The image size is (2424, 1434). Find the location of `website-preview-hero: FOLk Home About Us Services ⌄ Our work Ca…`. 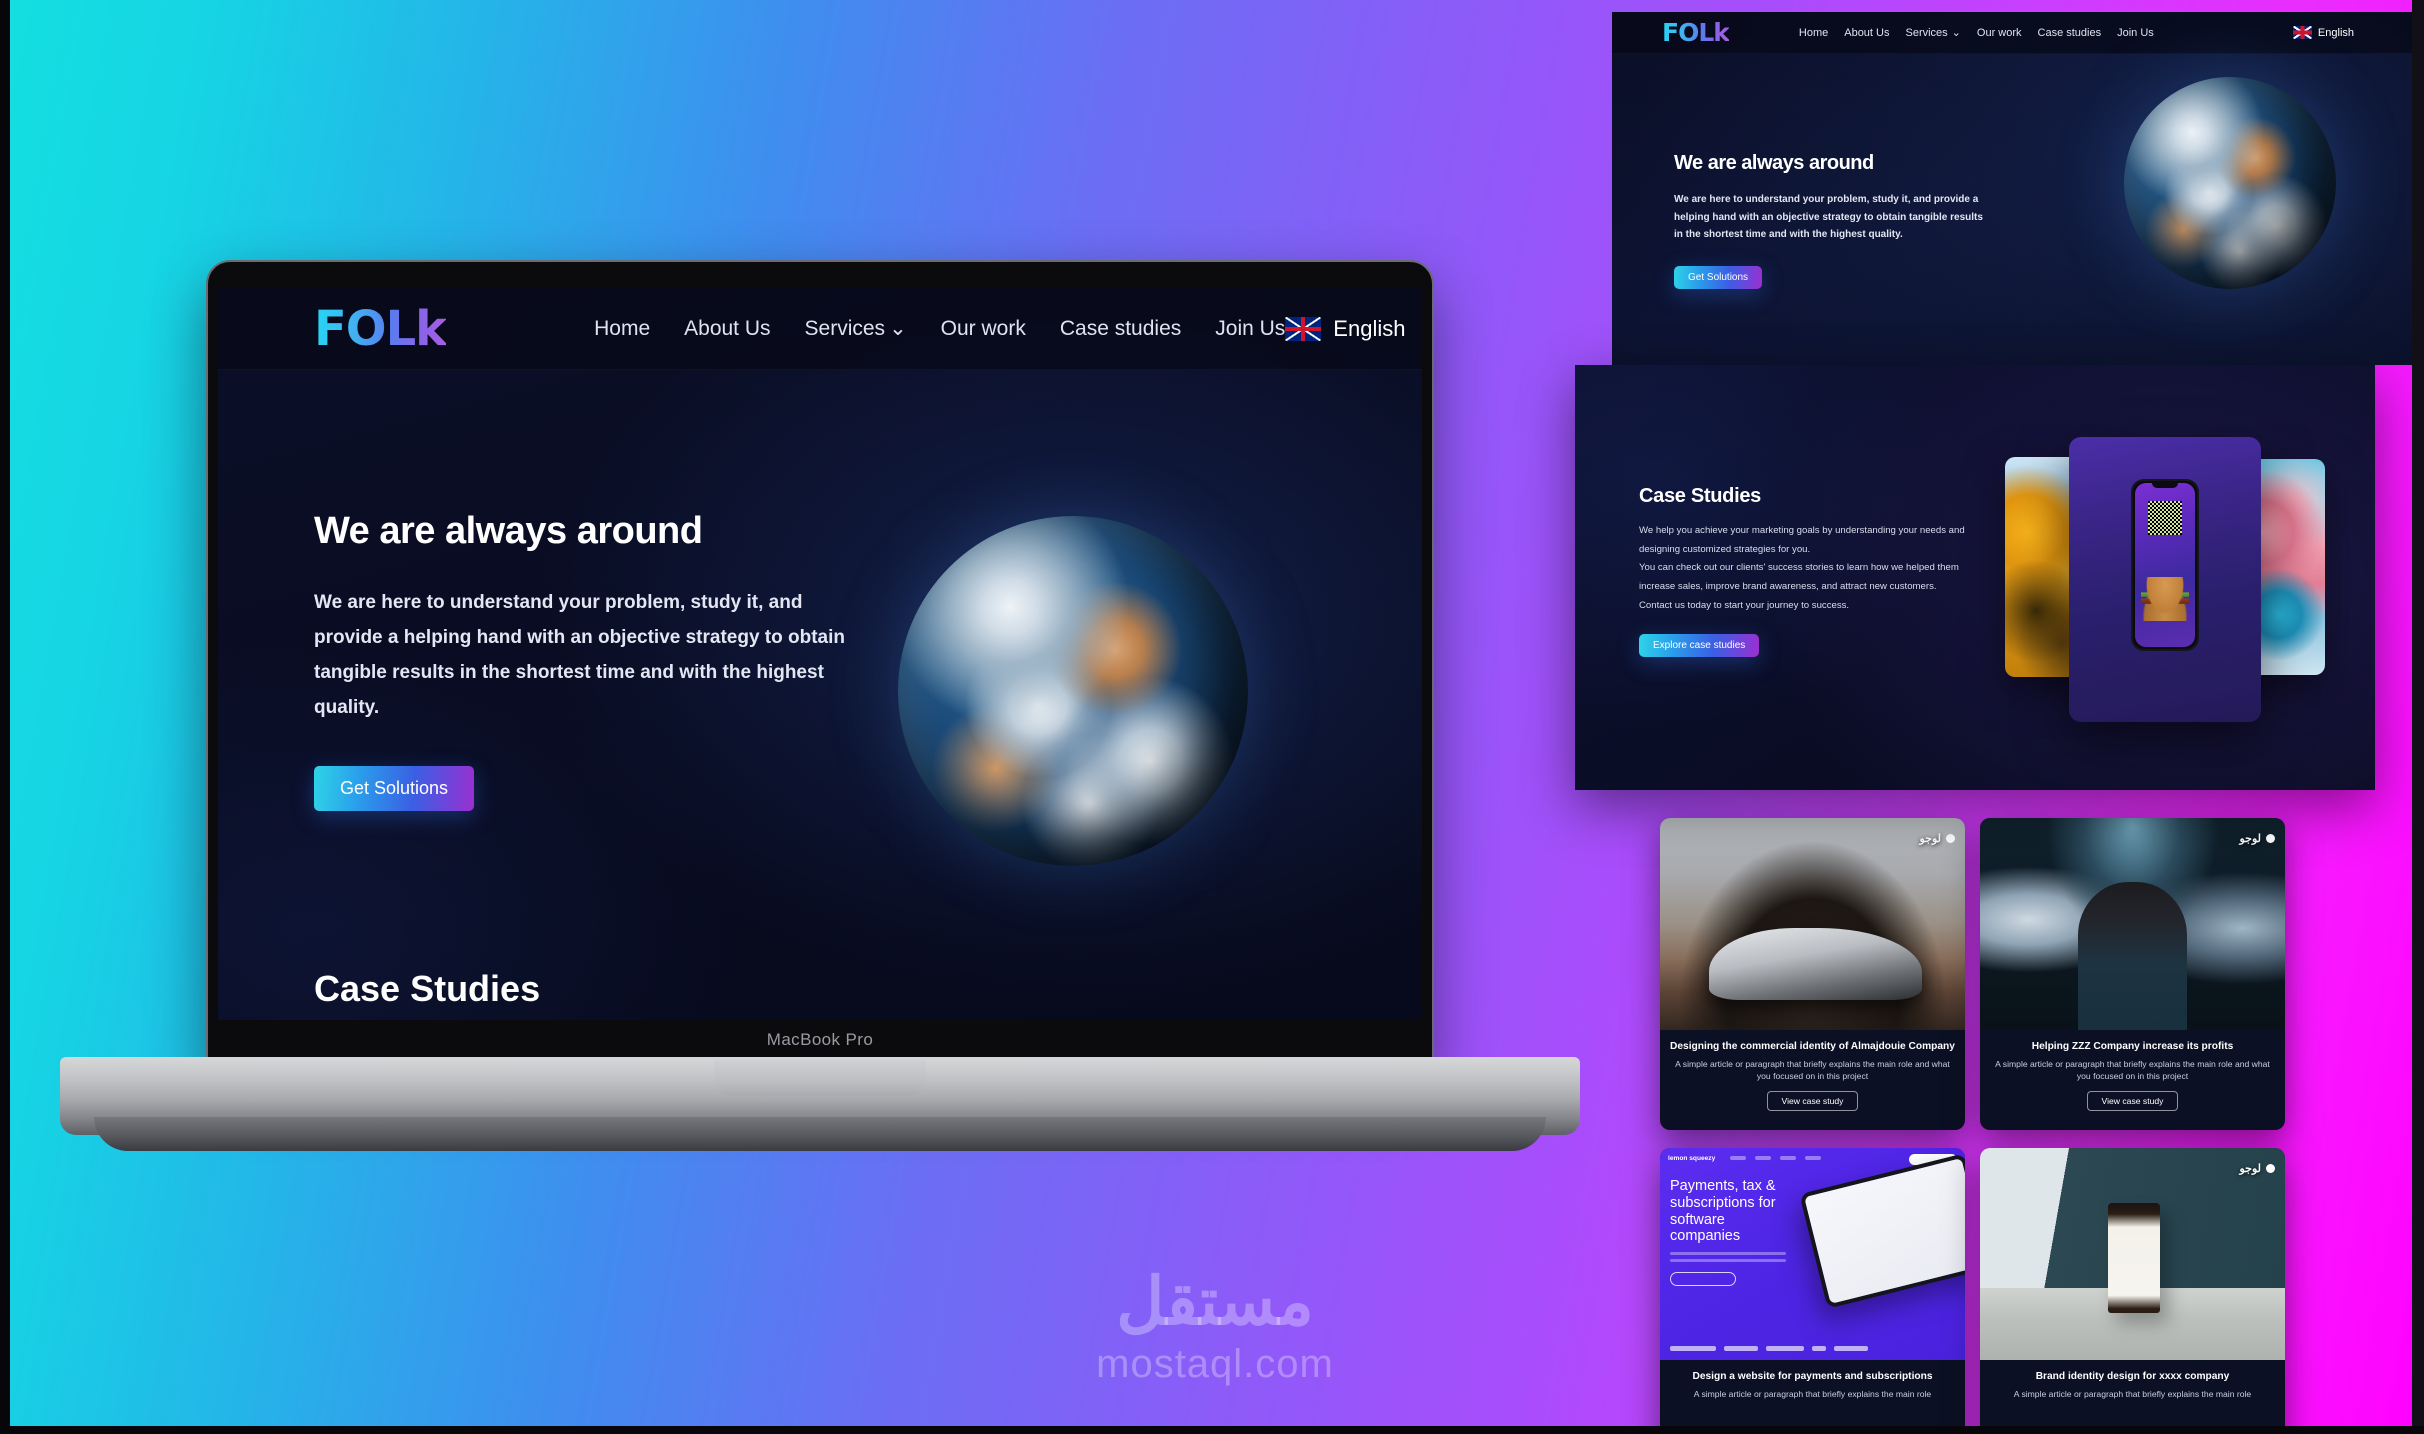

website-preview-hero: FOLk Home About Us Services ⌄ Our work Ca… is located at coordinates (2012, 188).